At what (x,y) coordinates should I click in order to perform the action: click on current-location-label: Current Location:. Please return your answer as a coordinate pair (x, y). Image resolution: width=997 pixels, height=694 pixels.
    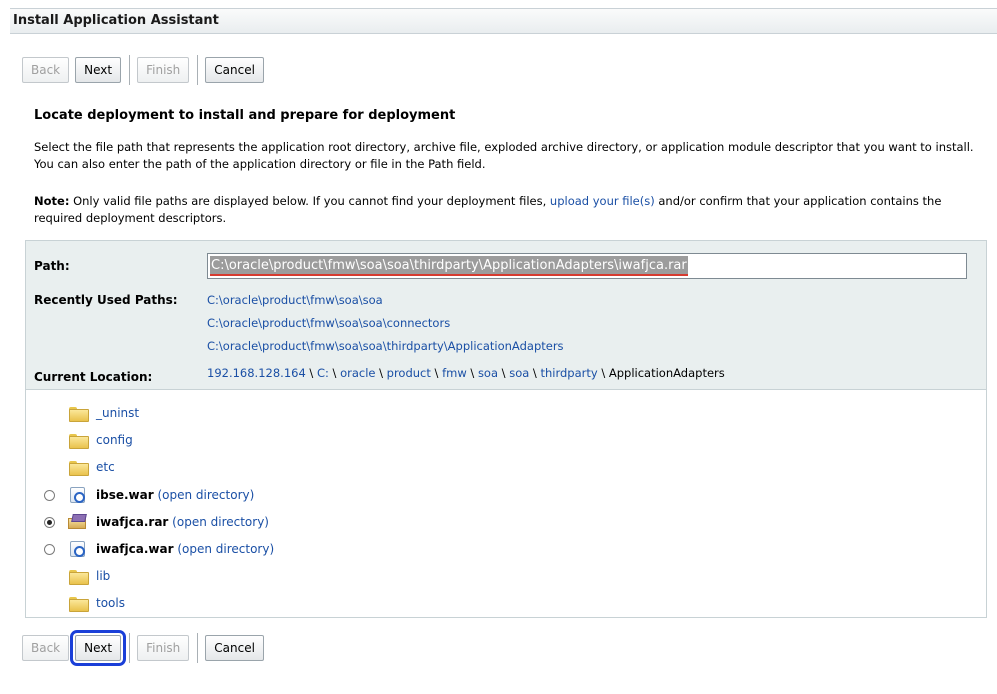
    Looking at the image, I should click on (93, 377).